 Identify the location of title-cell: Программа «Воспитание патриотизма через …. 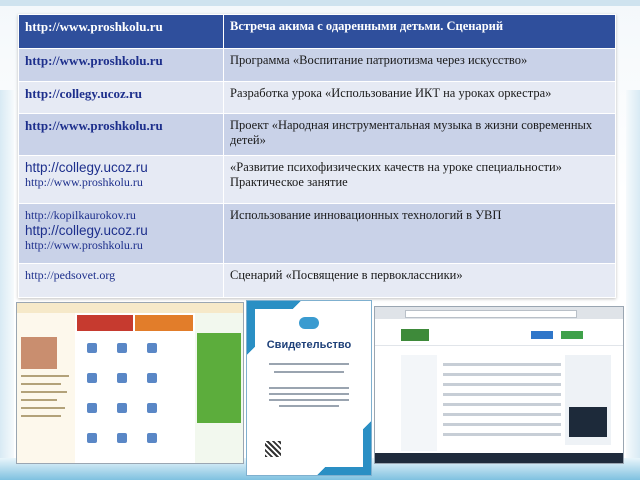
(419, 65).